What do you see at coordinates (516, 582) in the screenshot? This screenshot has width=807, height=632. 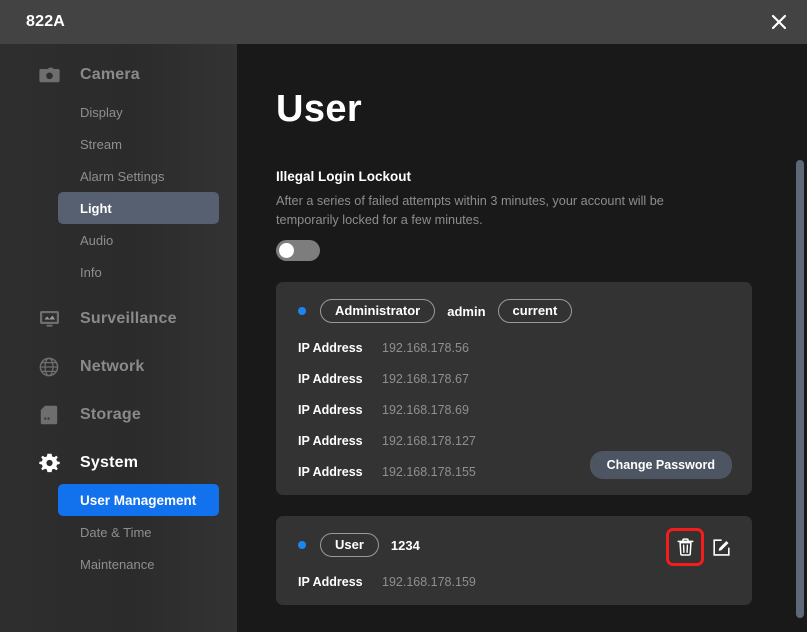 I see `ip-row: IP Address 192.168.178.159` at bounding box center [516, 582].